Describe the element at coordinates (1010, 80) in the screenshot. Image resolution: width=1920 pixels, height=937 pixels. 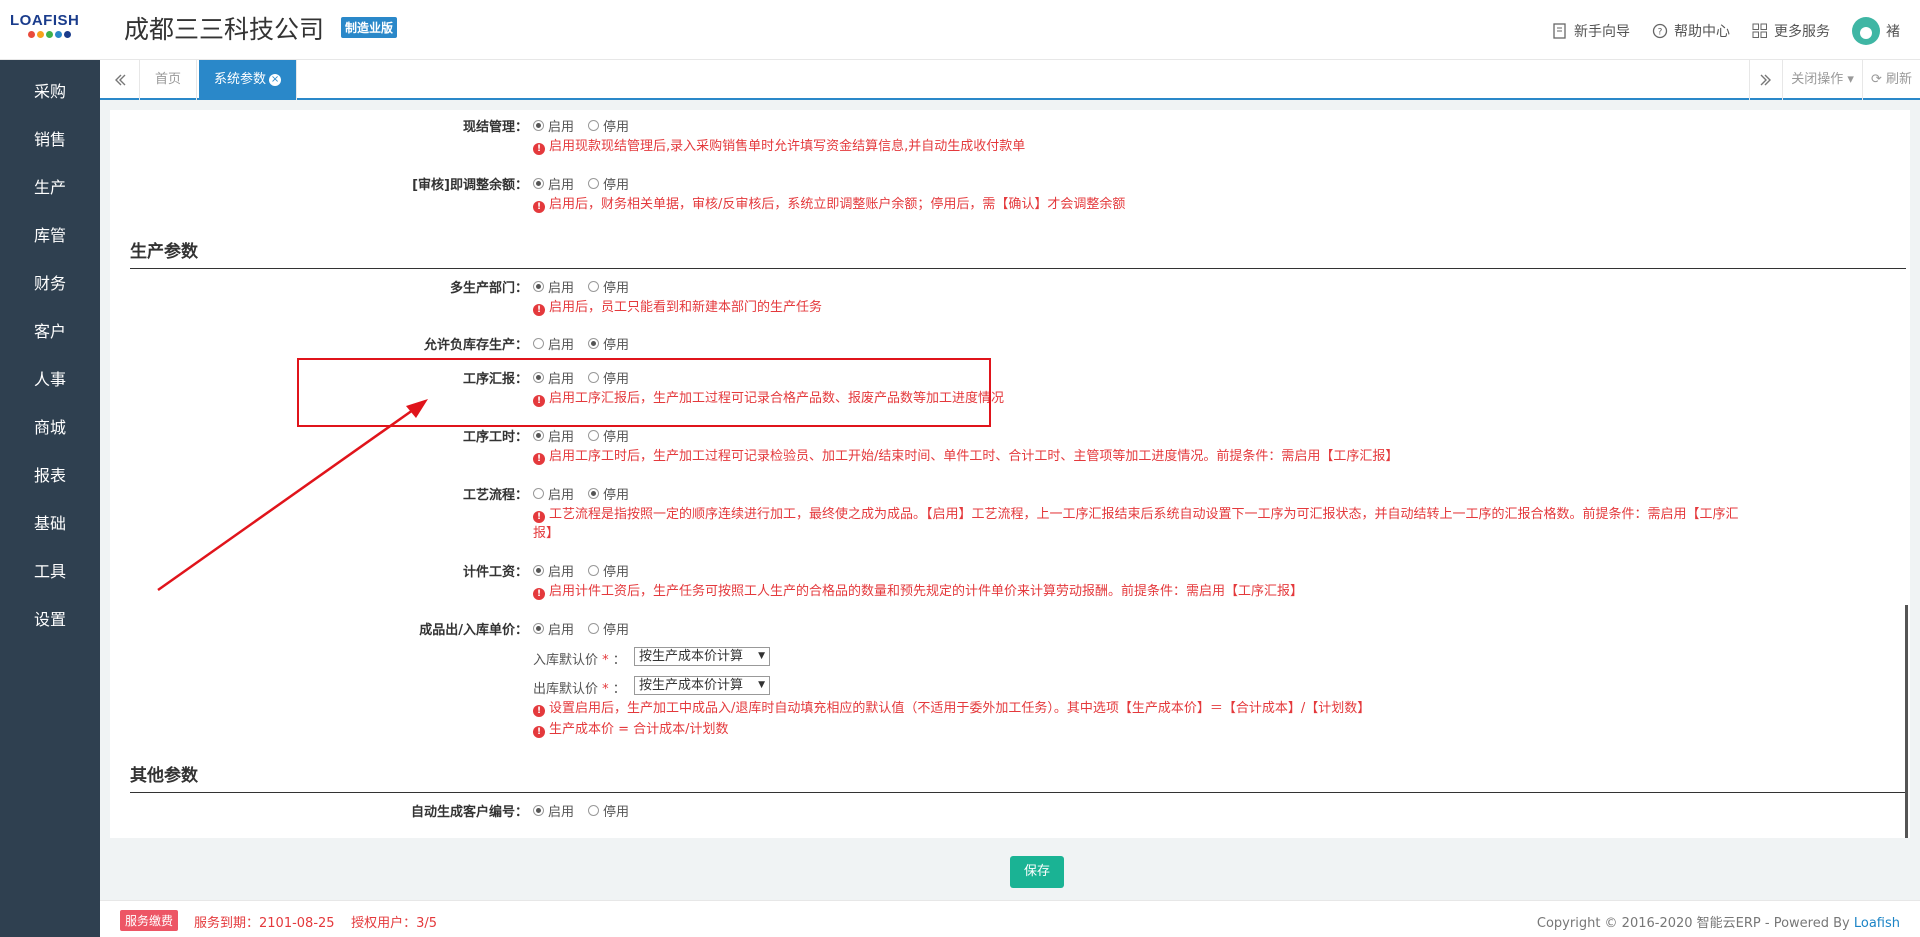
I see `tab-bar: 首页 系统参数 × 关闭操作 ▾ ⟳ 刷新` at that location.